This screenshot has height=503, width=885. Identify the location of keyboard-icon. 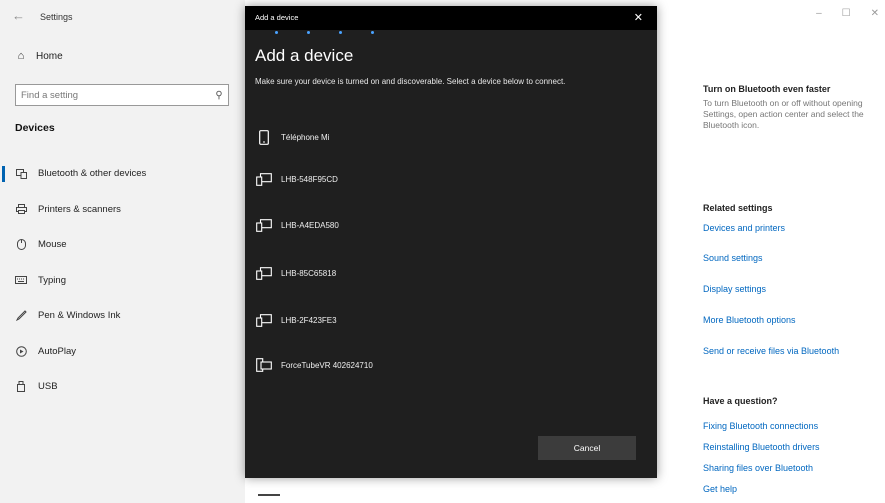
(21, 280).